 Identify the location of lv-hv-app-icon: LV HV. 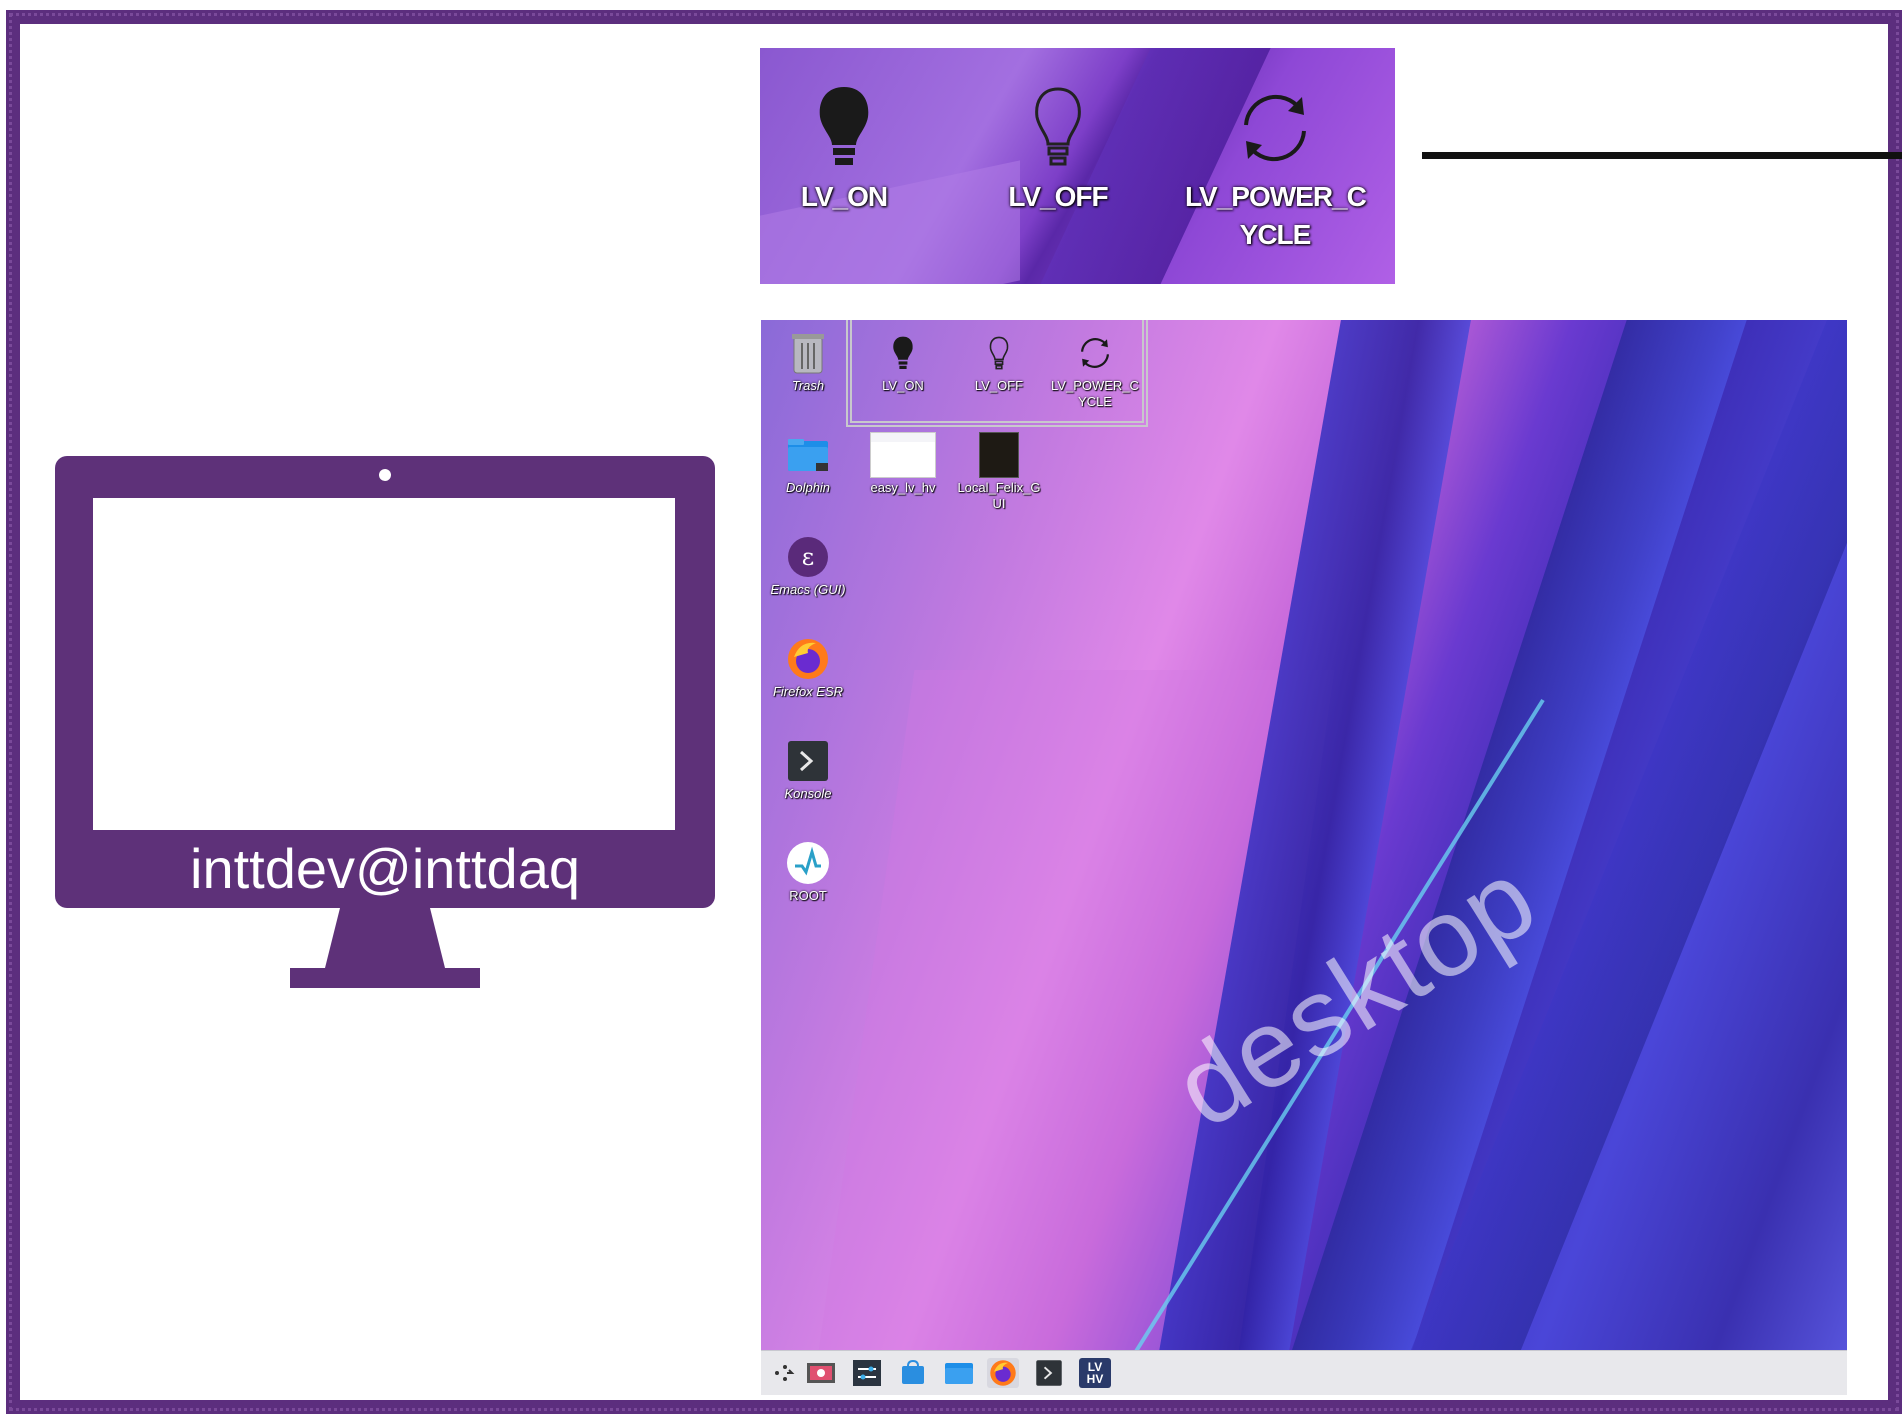
(1095, 1373).